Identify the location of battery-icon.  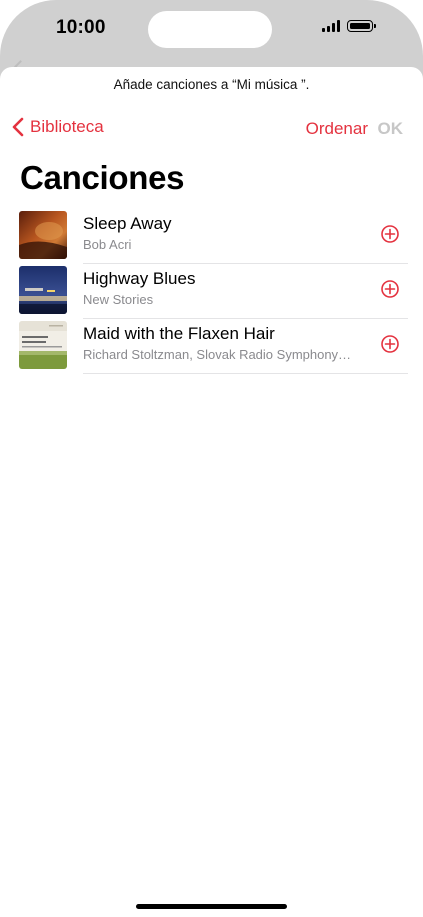
(361, 26).